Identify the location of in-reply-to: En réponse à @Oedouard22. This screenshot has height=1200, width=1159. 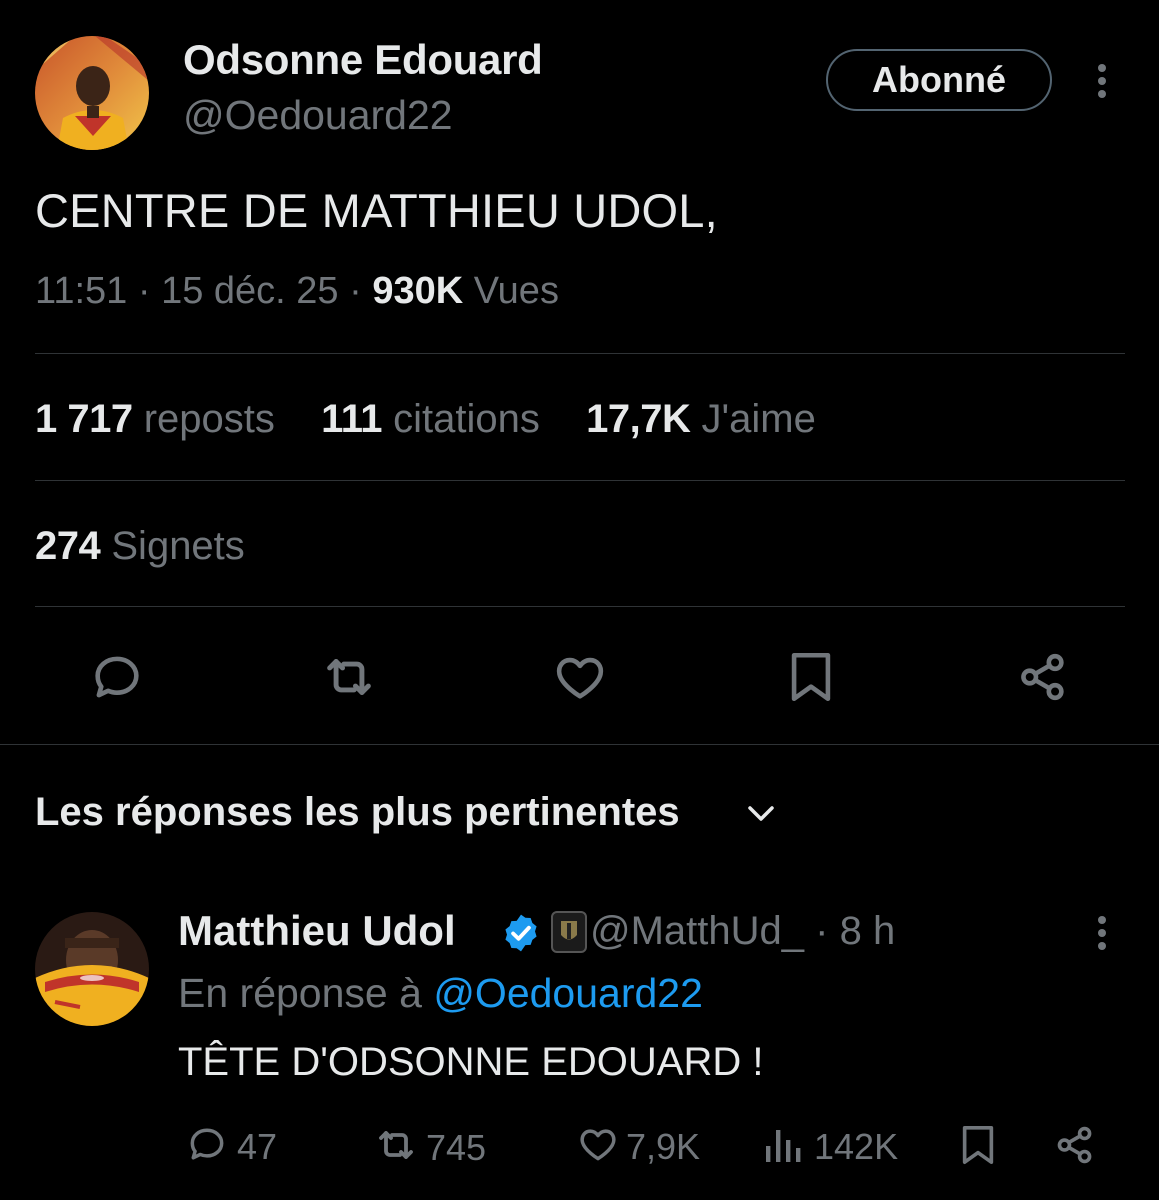
(440, 993).